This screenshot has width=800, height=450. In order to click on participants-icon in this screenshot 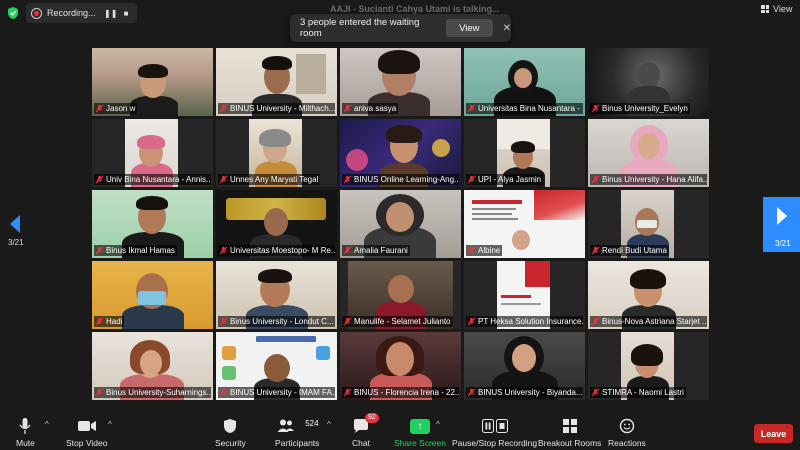, I will do `click(286, 425)`.